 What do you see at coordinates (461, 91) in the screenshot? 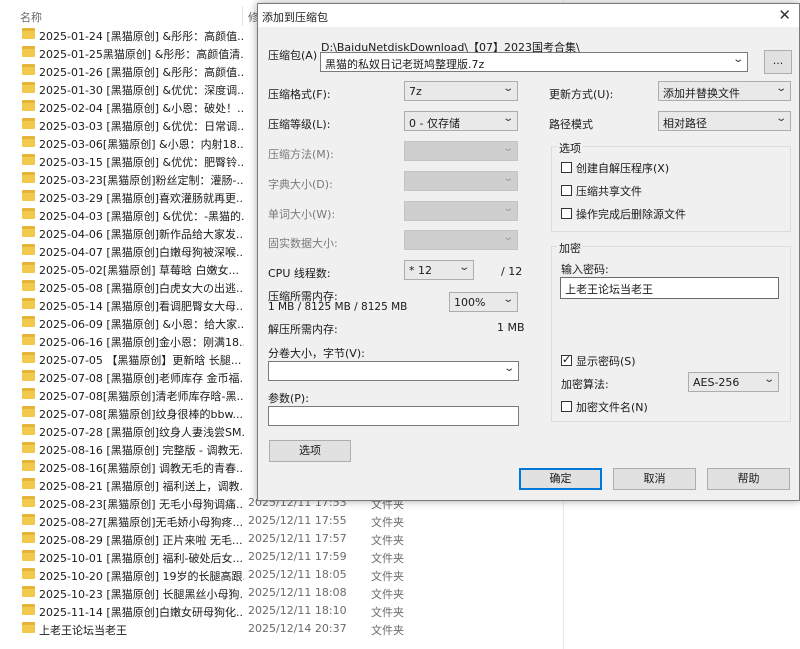
I see `format-select: 7z ⌄` at bounding box center [461, 91].